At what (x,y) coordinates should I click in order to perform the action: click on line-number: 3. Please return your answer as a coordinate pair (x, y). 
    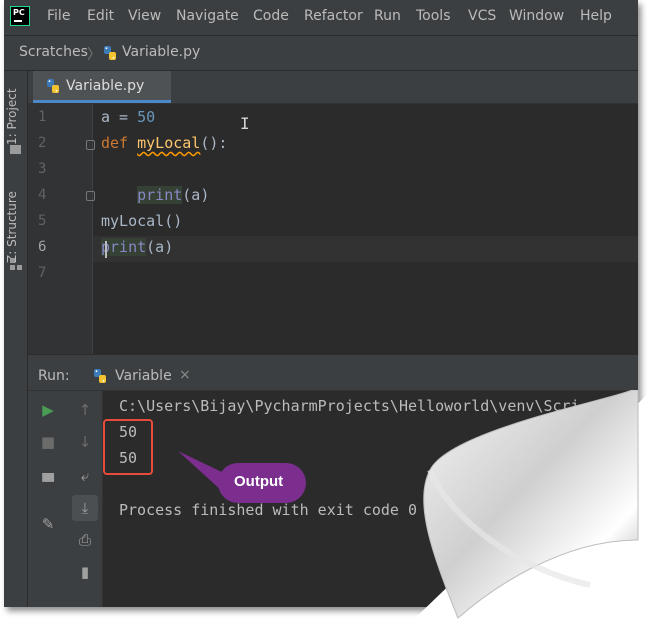
    Looking at the image, I should click on (42, 169).